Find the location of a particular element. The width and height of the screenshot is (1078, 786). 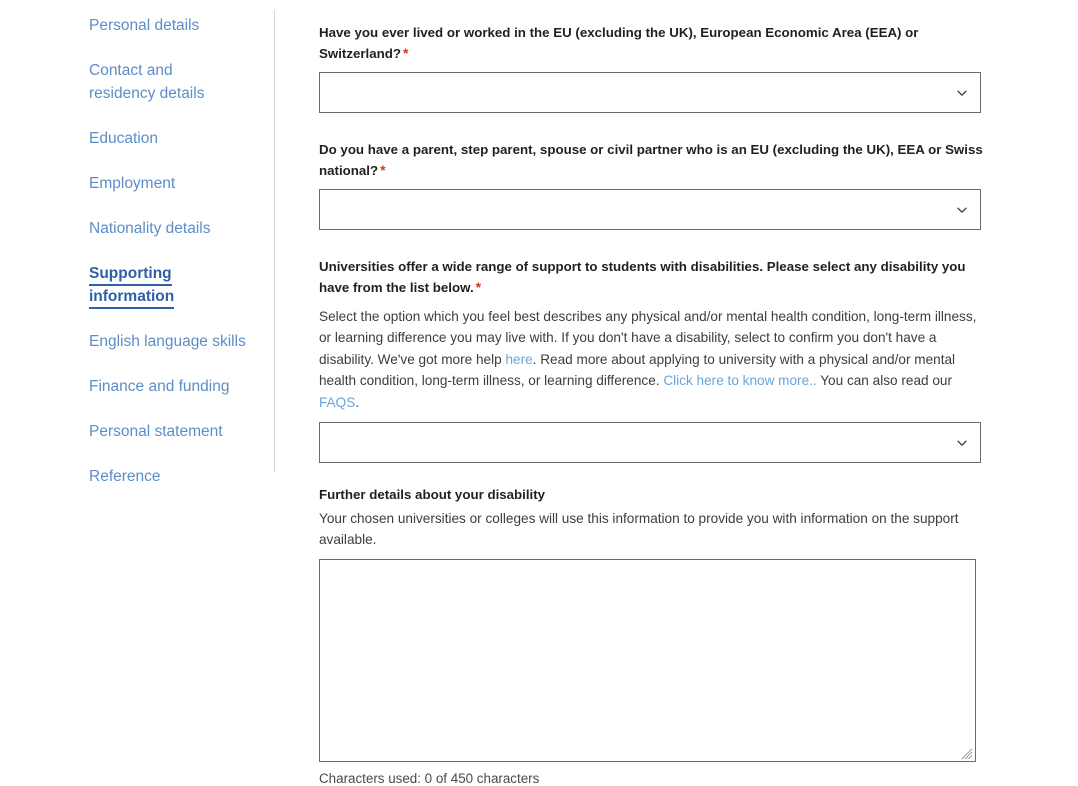

eu-relative-select is located at coordinates (650, 209).